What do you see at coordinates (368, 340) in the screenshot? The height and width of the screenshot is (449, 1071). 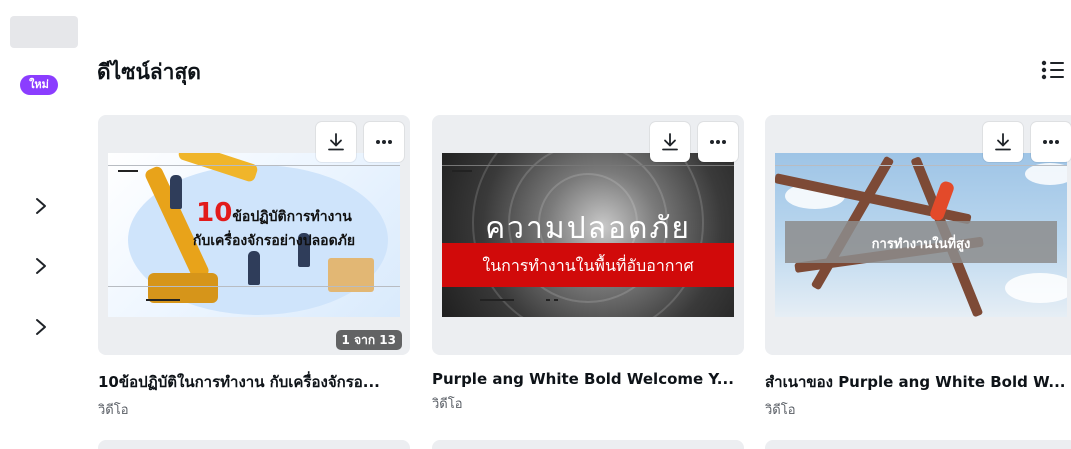 I see `page-count-badge: 1 จาก 13` at bounding box center [368, 340].